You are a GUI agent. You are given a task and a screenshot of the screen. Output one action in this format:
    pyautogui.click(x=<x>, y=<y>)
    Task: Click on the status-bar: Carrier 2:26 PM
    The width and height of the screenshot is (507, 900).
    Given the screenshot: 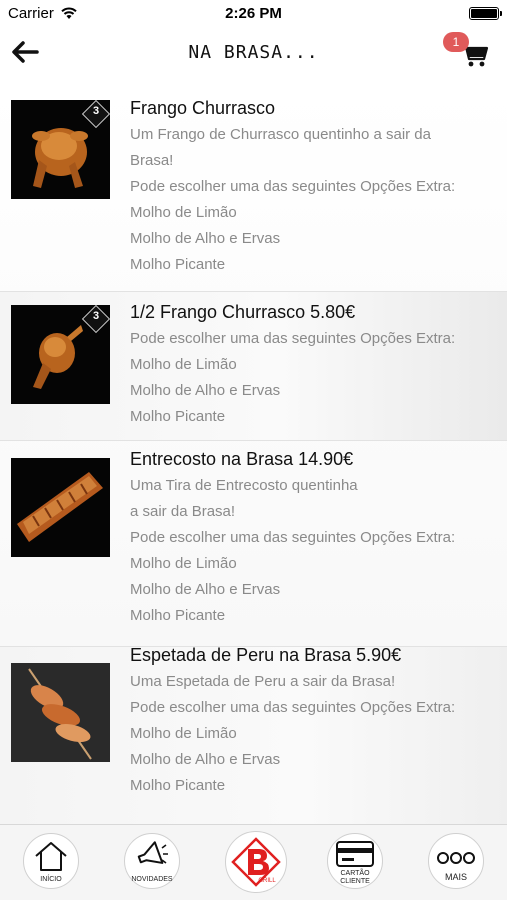 What is the action you would take?
    pyautogui.click(x=253, y=13)
    